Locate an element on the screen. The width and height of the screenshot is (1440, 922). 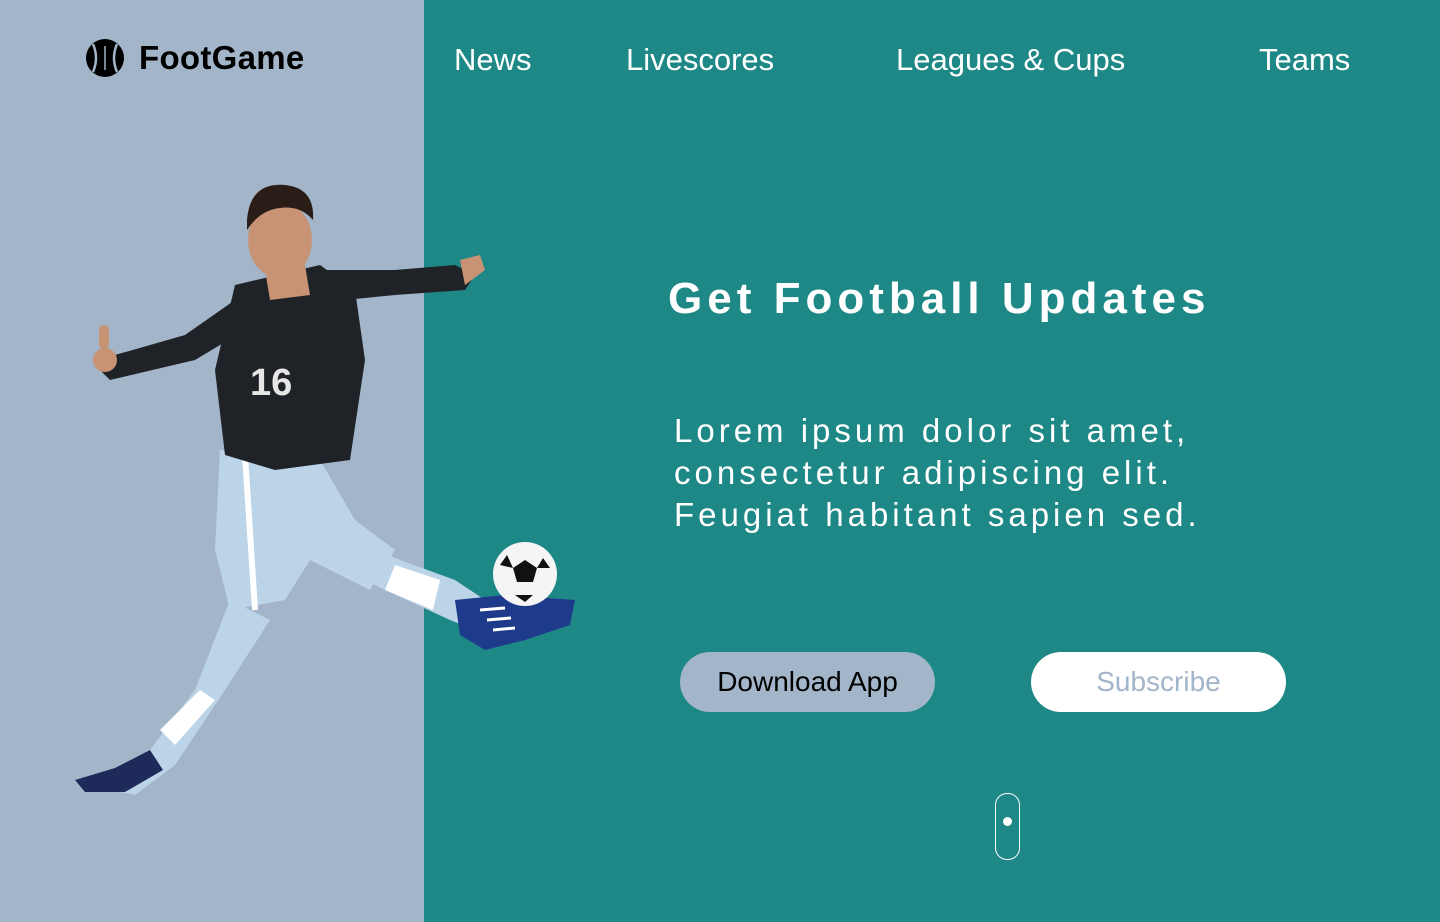
scroll-dot is located at coordinates (1007, 821).